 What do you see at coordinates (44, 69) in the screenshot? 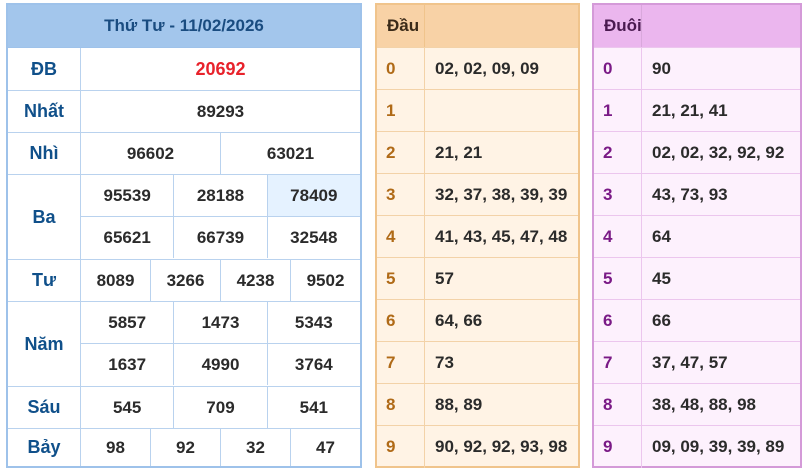
I see `prize-label: ĐB` at bounding box center [44, 69].